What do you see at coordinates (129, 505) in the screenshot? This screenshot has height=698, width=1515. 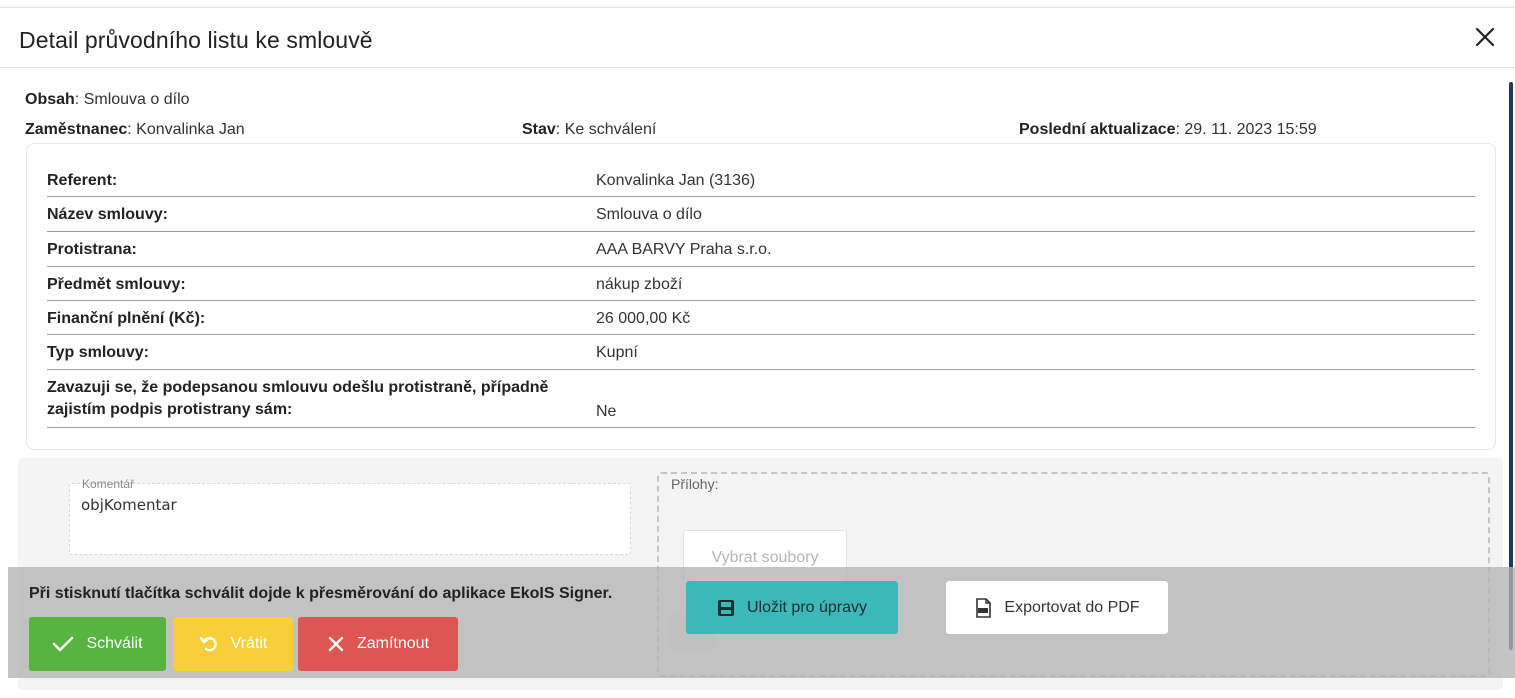 I see `comment-value: objKomentar` at bounding box center [129, 505].